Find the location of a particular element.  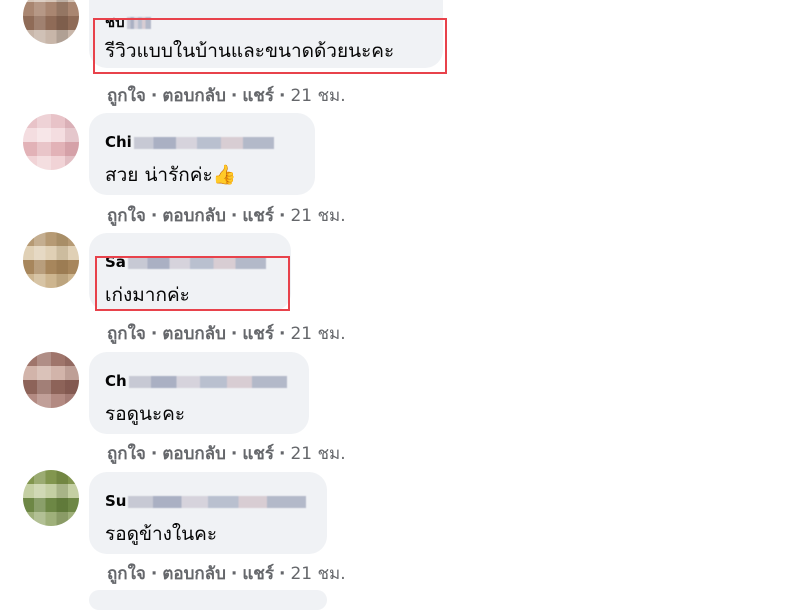

comment-author: Ch is located at coordinates (196, 381).